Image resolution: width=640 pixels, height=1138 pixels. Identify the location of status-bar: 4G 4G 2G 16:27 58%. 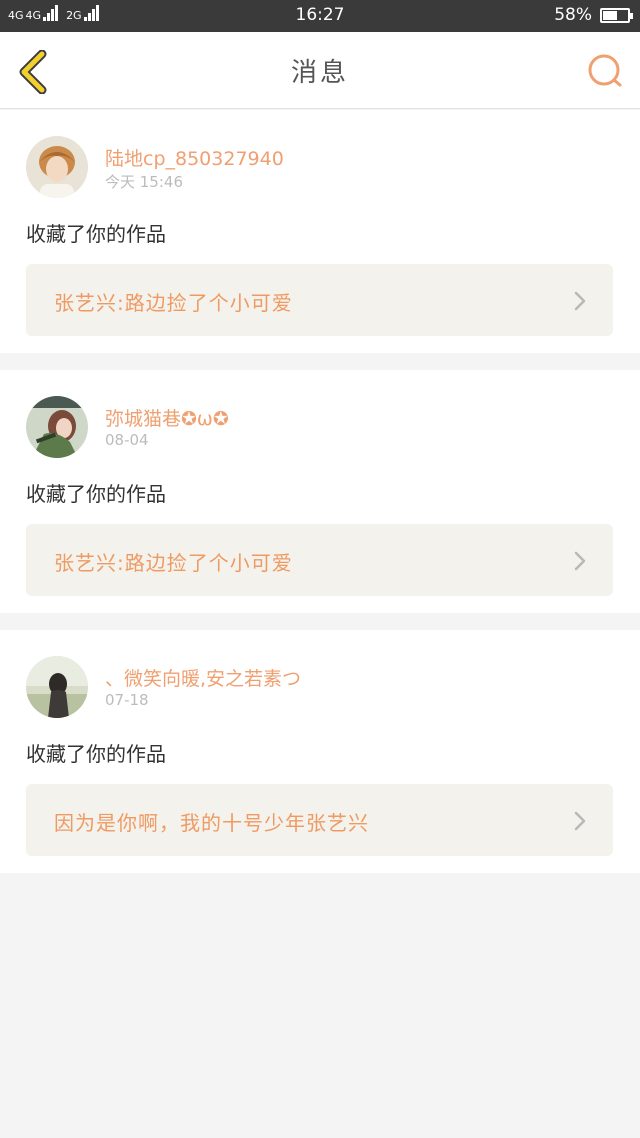
(320, 16).